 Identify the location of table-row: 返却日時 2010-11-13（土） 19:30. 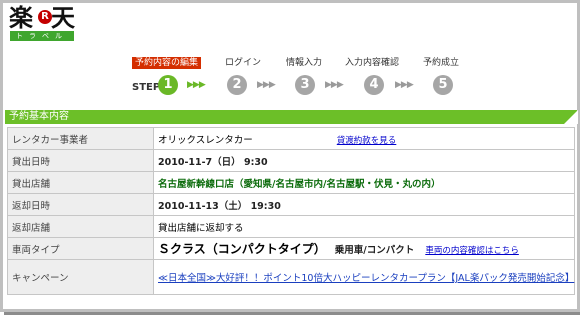
(291, 204).